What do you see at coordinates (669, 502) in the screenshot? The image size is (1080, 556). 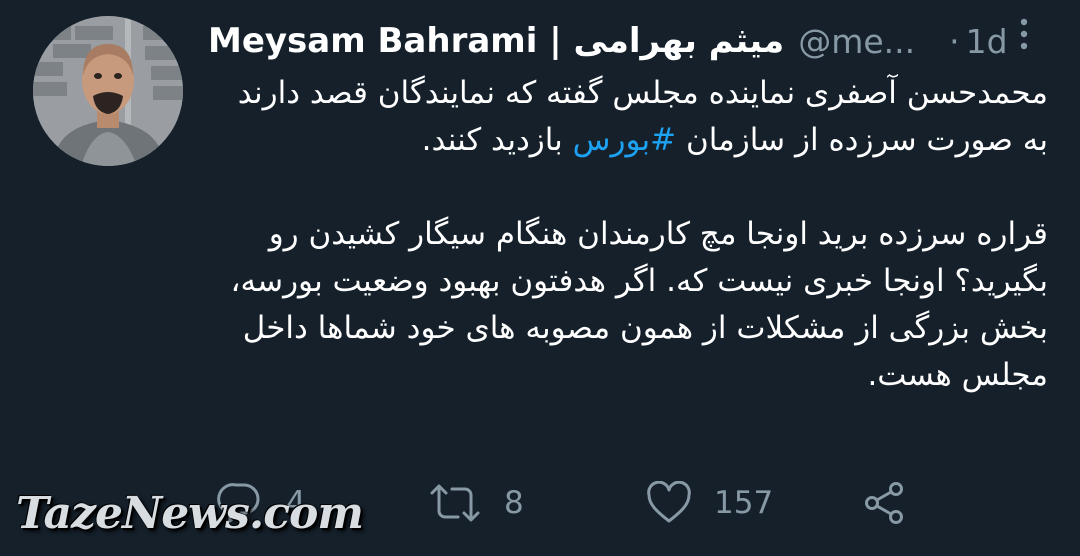 I see `heart-icon` at bounding box center [669, 502].